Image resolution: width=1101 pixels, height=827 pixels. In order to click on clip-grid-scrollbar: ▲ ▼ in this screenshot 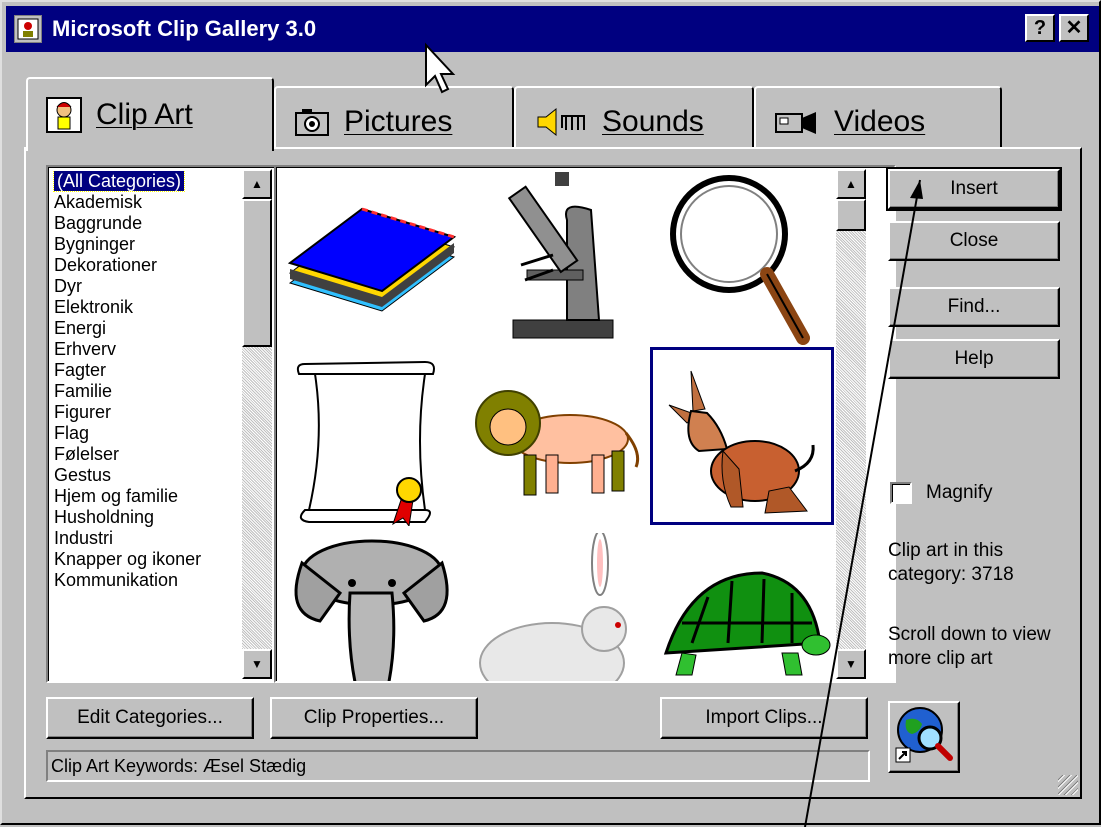, I will do `click(851, 424)`.